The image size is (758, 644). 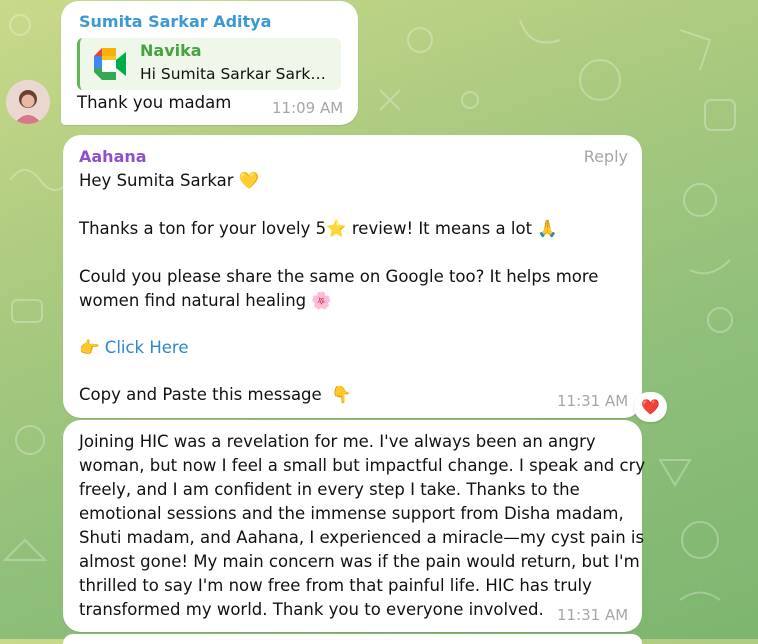 What do you see at coordinates (321, 300) in the screenshot?
I see `blossom-icon: 🌸` at bounding box center [321, 300].